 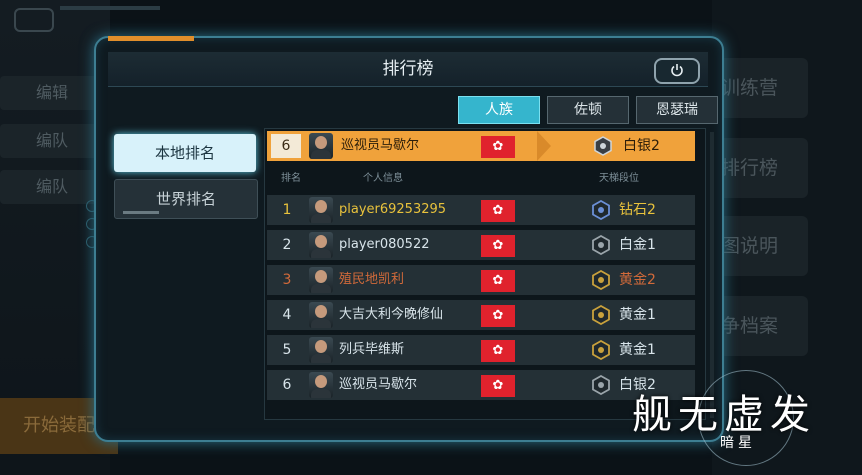 I want to click on background-edit-button: 编辑, so click(x=52, y=93).